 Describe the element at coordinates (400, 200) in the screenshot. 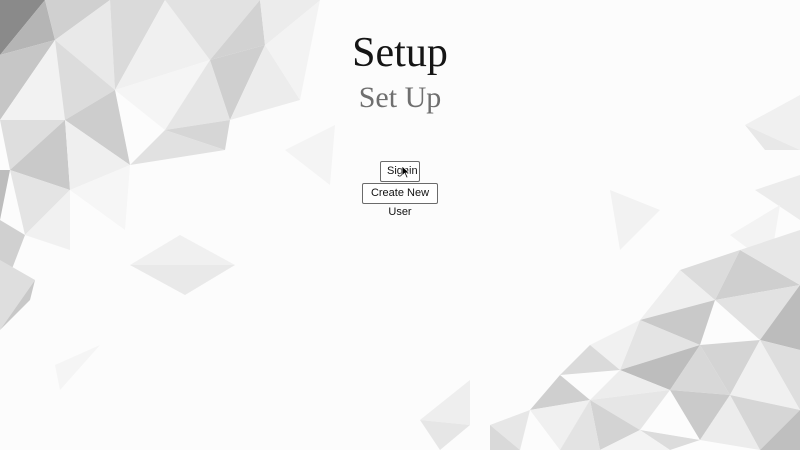

I see `create-new-user-button: Create New User` at that location.